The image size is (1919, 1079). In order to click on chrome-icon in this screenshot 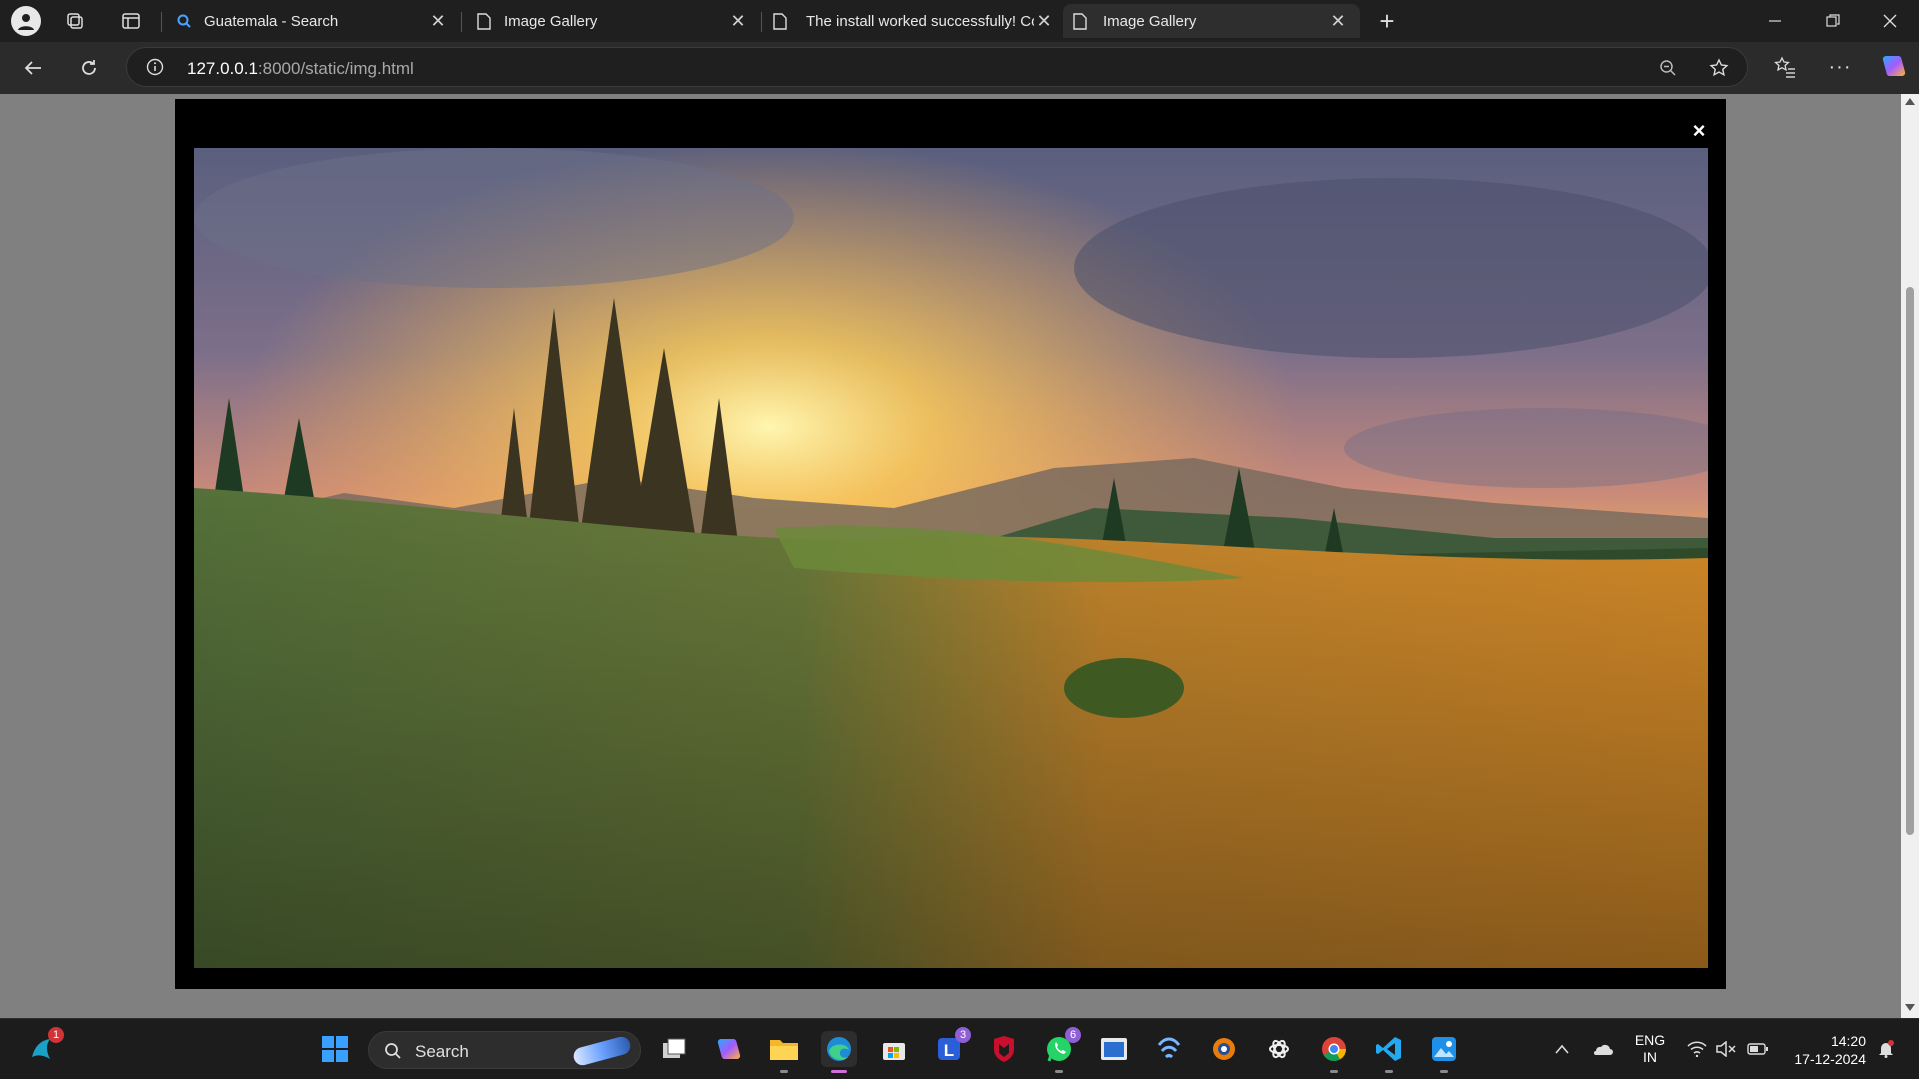, I will do `click(1334, 1052)`.